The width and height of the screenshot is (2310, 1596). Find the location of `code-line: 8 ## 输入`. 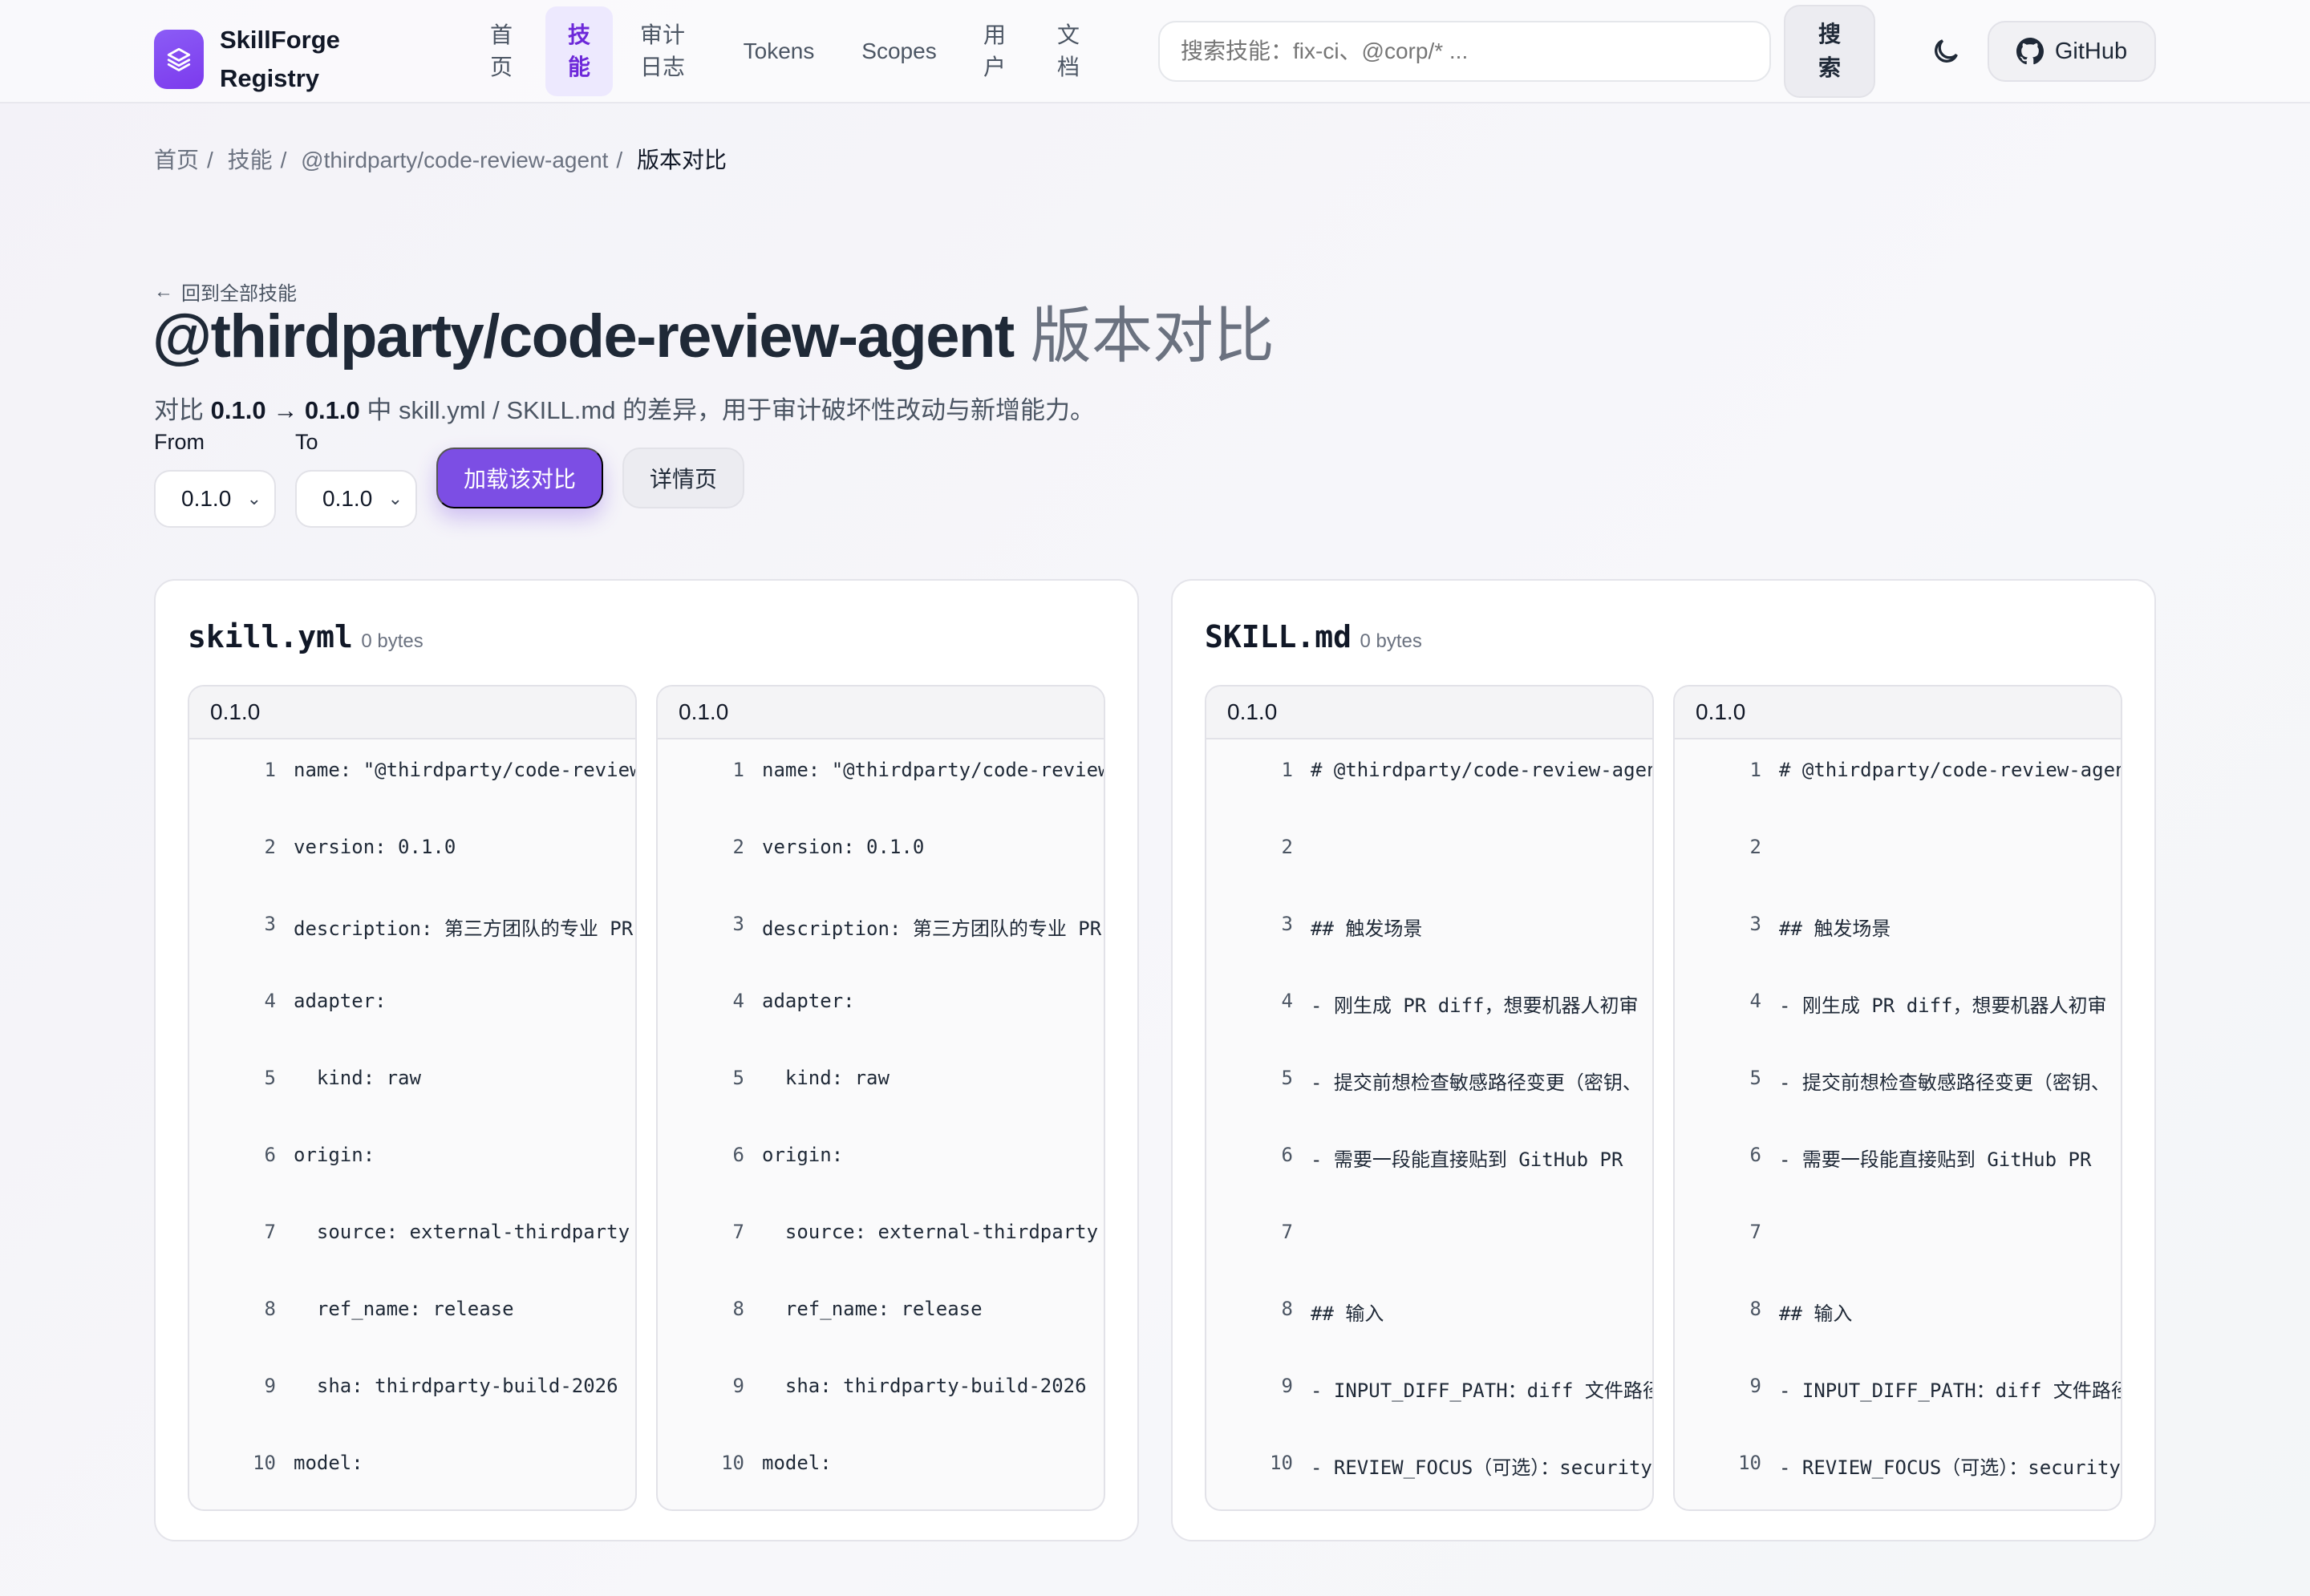

code-line: 8 ## 输入 is located at coordinates (1429, 1316).